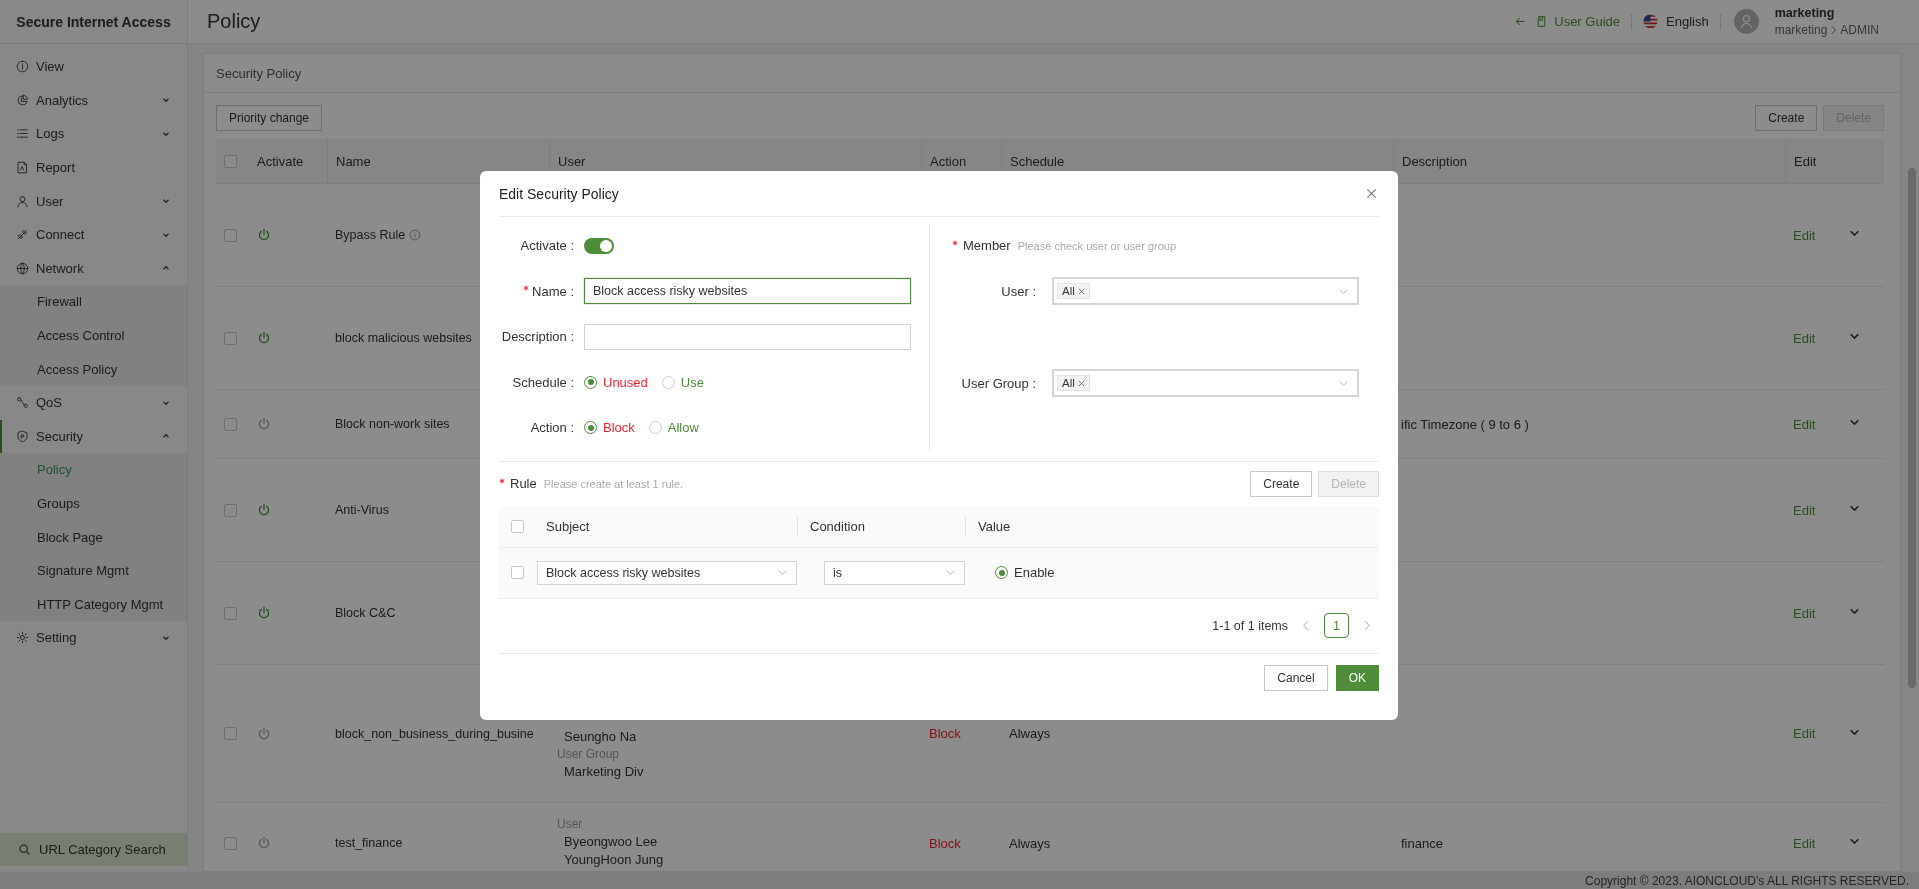 Image resolution: width=1919 pixels, height=889 pixels. What do you see at coordinates (415, 235) in the screenshot?
I see `info-icon` at bounding box center [415, 235].